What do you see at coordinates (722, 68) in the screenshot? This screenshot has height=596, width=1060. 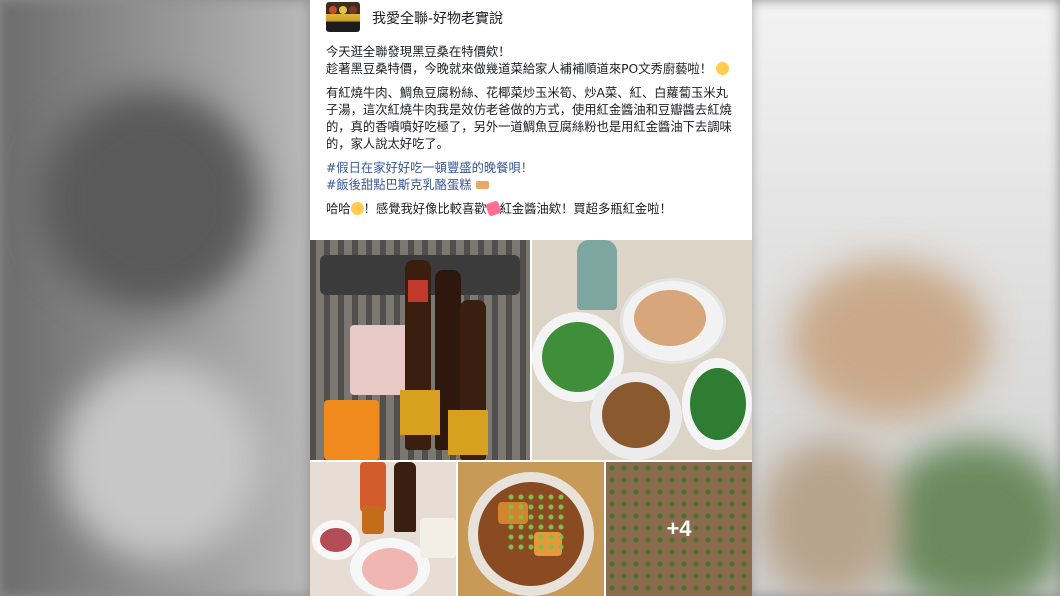 I see `smiling-face-emoji-icon` at bounding box center [722, 68].